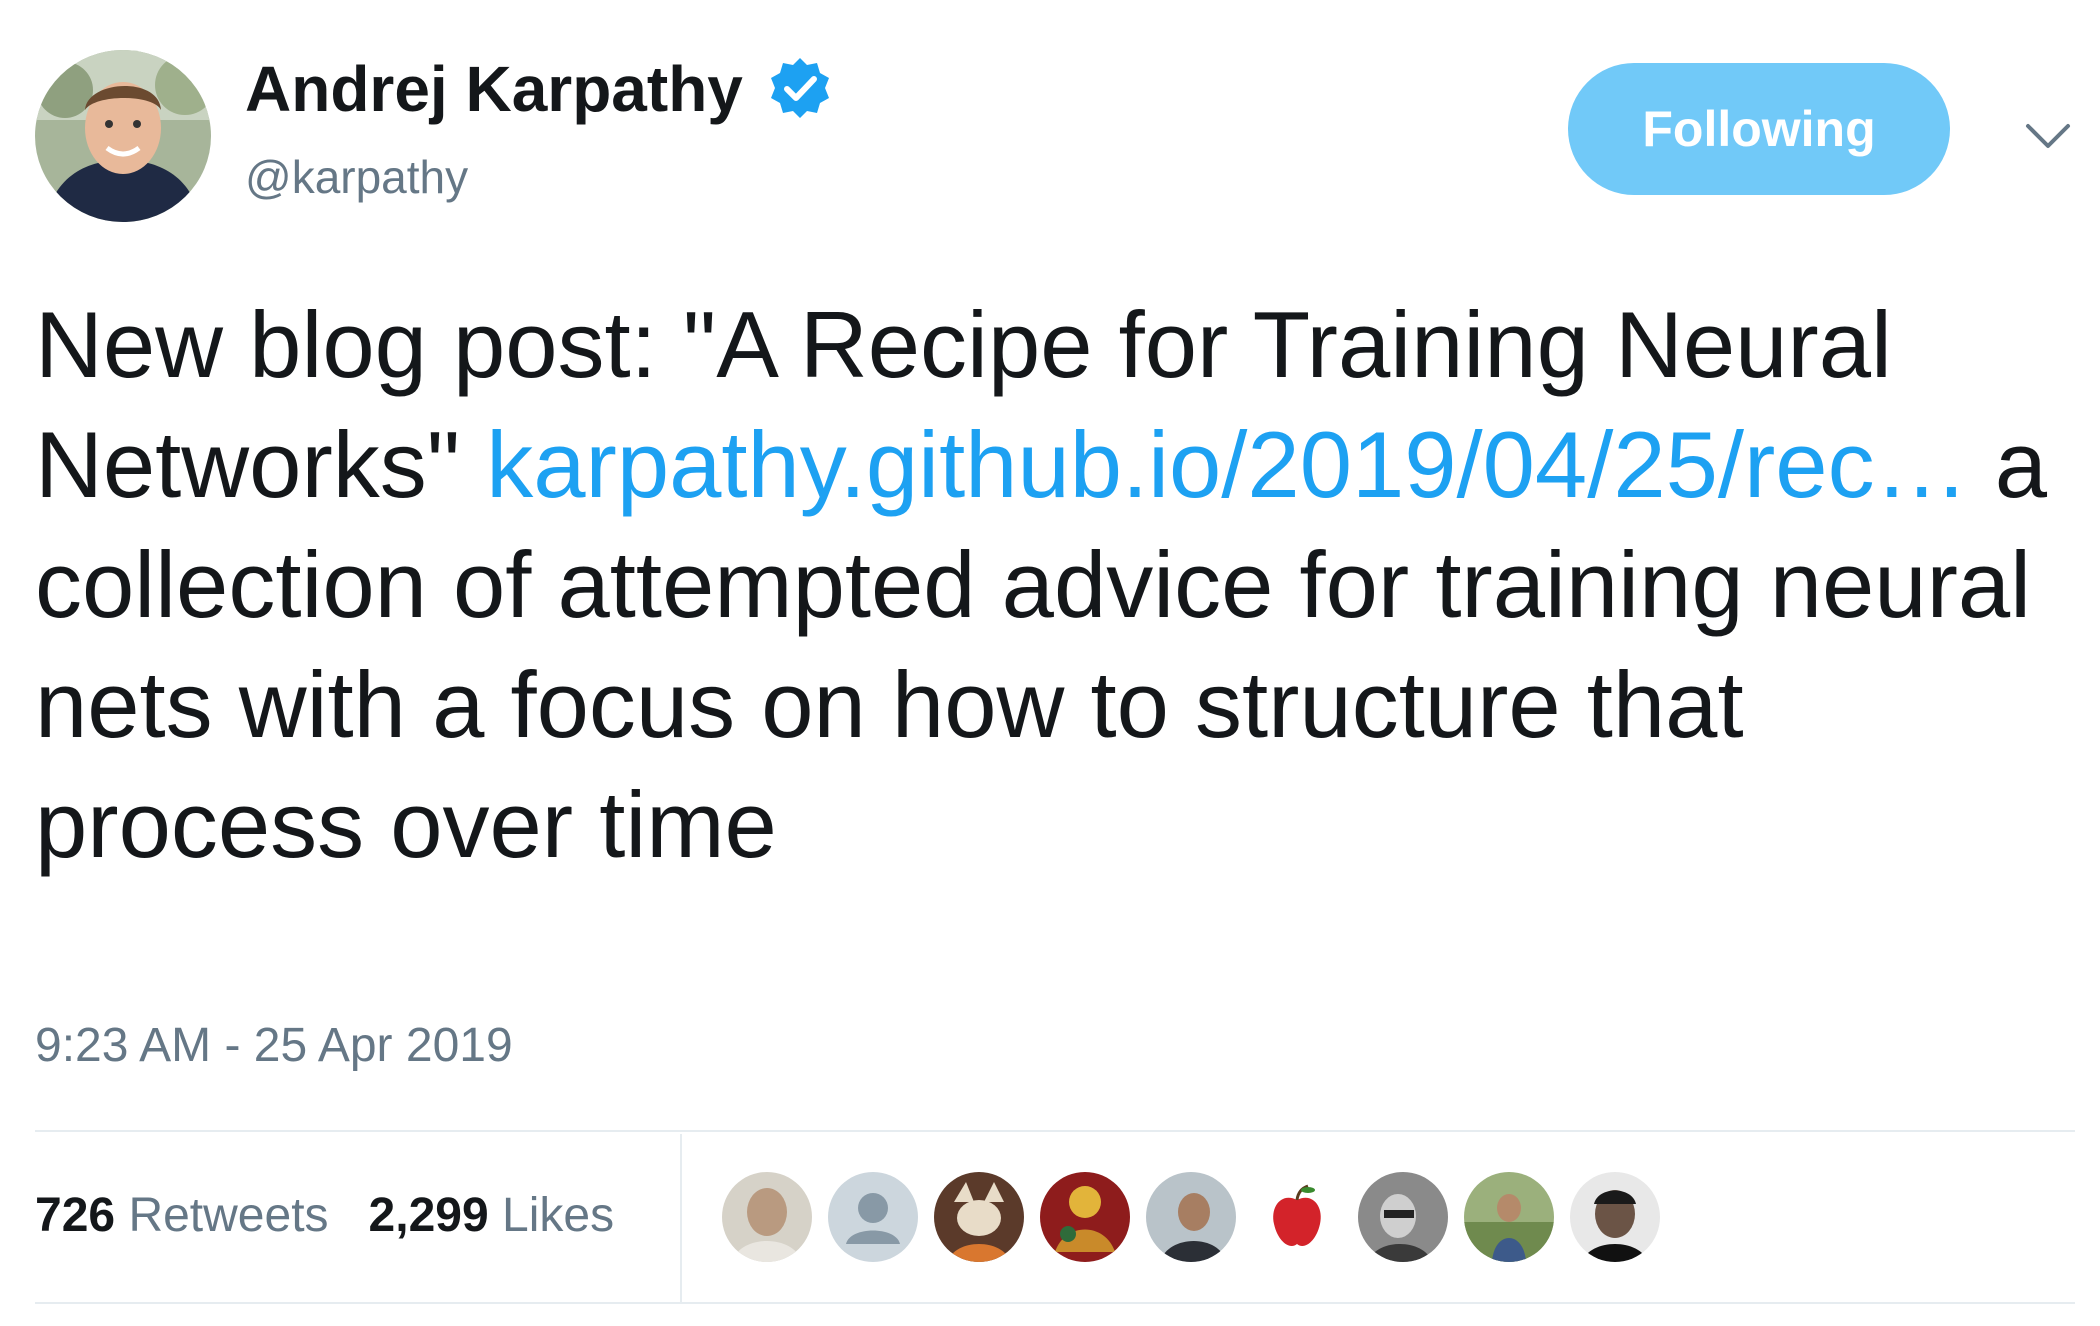 The image size is (2100, 1326). I want to click on tweet-timestamp: 9:23 AM - 25 Apr 2019, so click(274, 1045).